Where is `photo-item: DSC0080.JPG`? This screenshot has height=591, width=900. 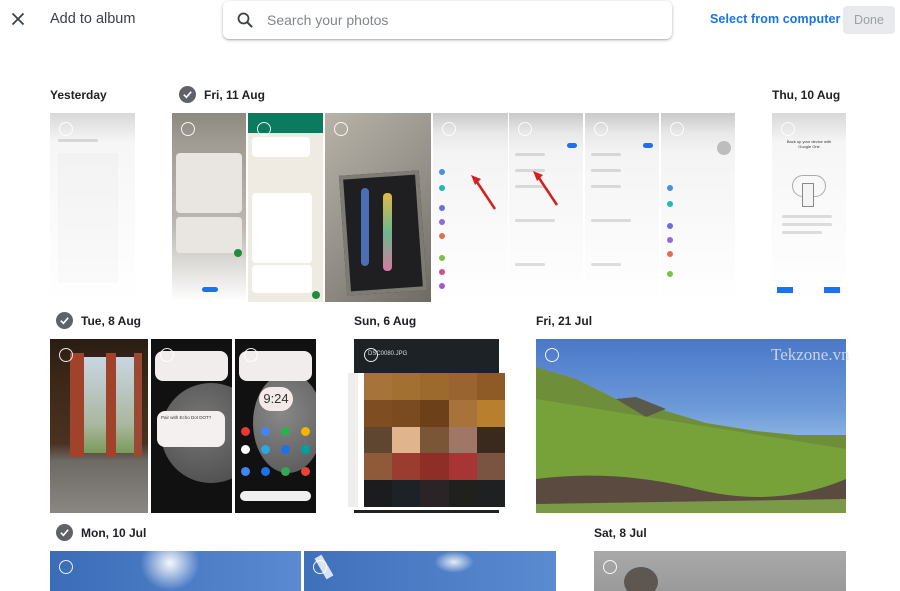 photo-item: DSC0080.JPG is located at coordinates (426, 426).